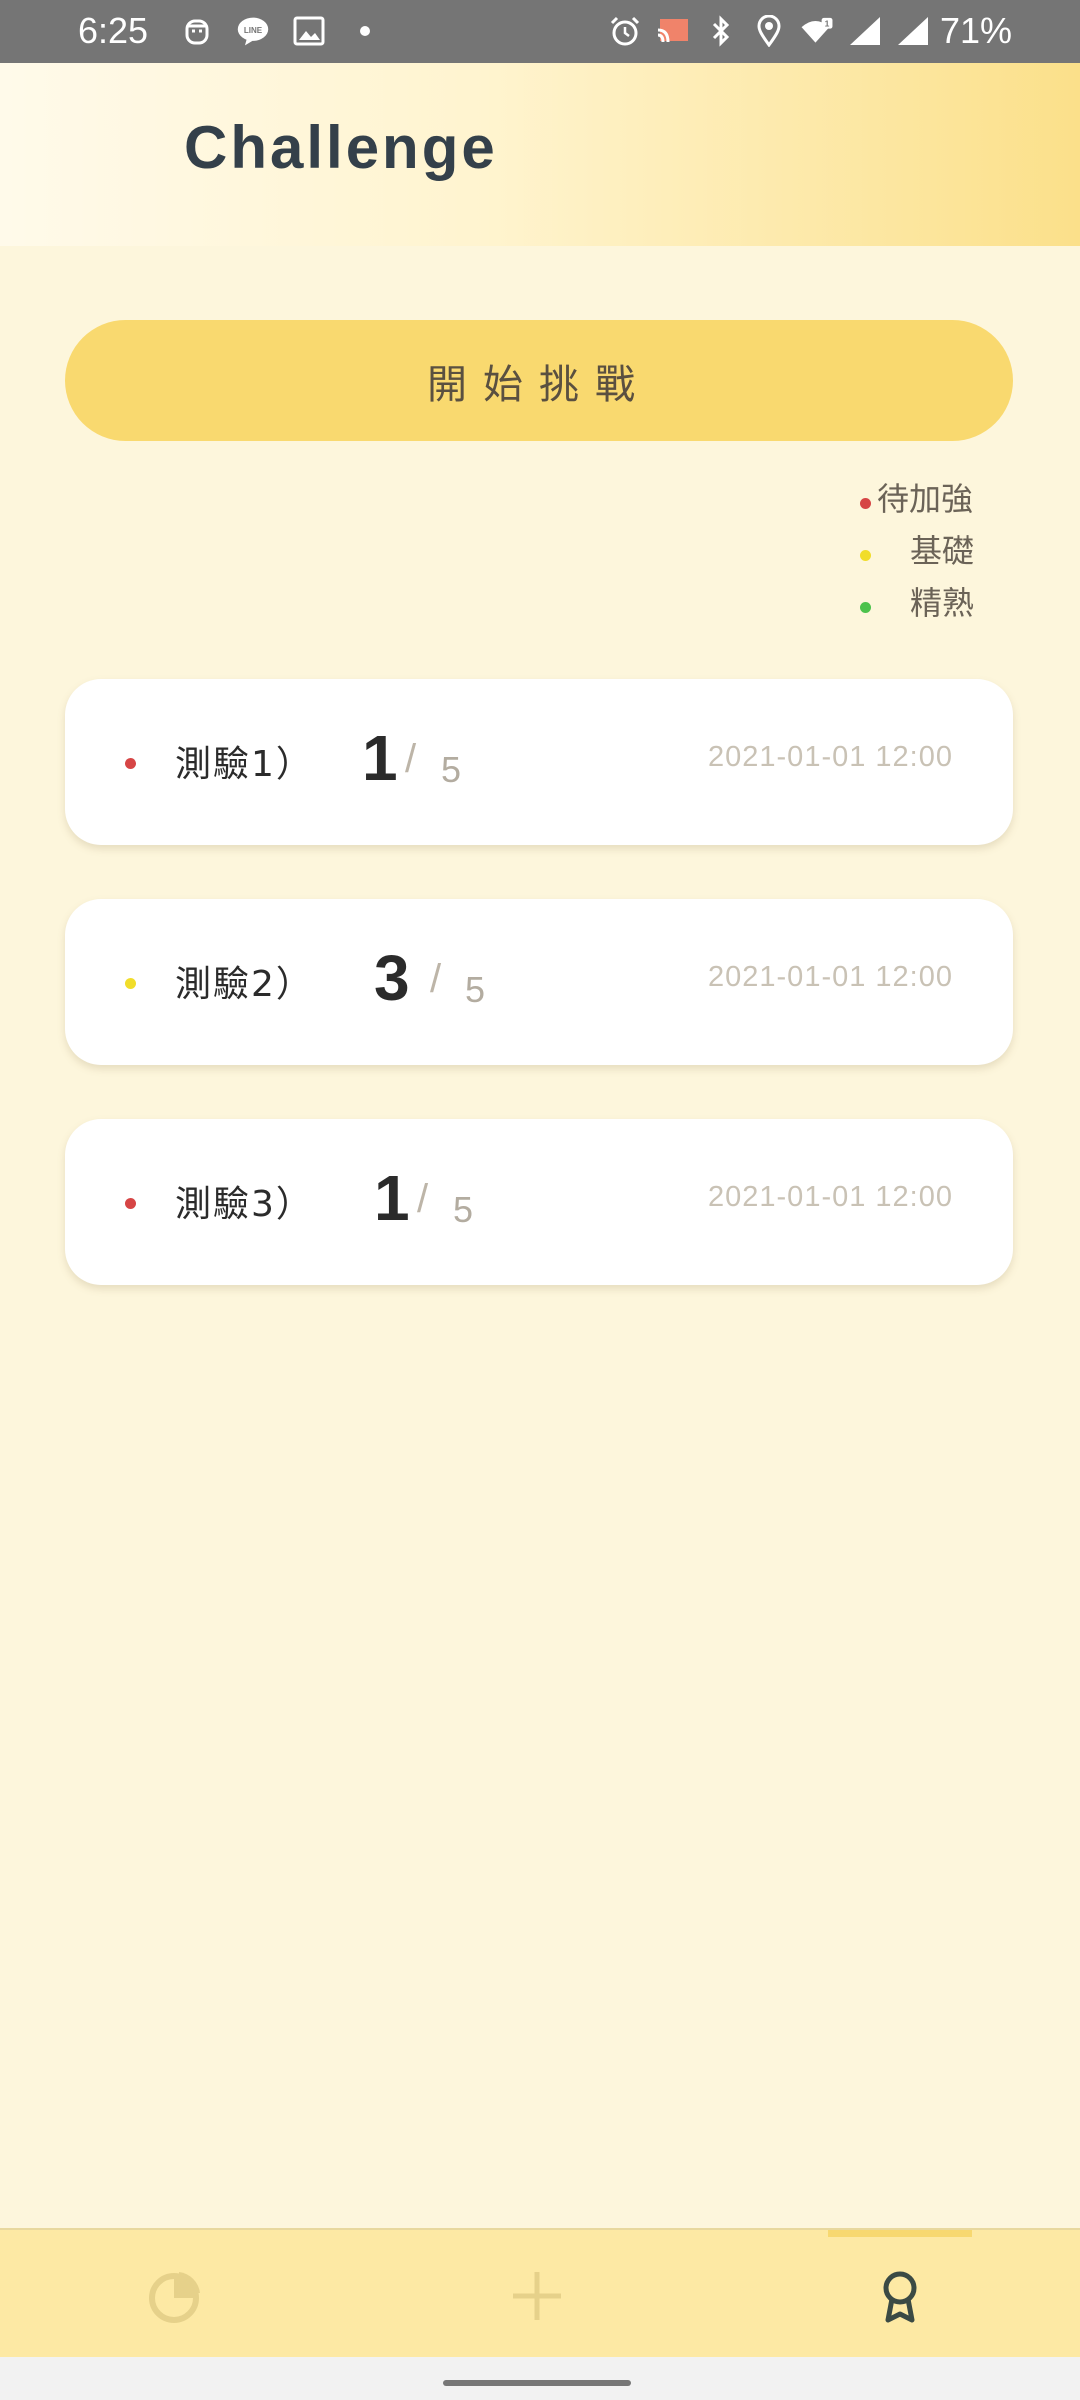 This screenshot has height=2400, width=1080. What do you see at coordinates (539, 1202) in the screenshot?
I see `quiz-card-3: 測驗3） 1 / 5 2021-01-01 12:00` at bounding box center [539, 1202].